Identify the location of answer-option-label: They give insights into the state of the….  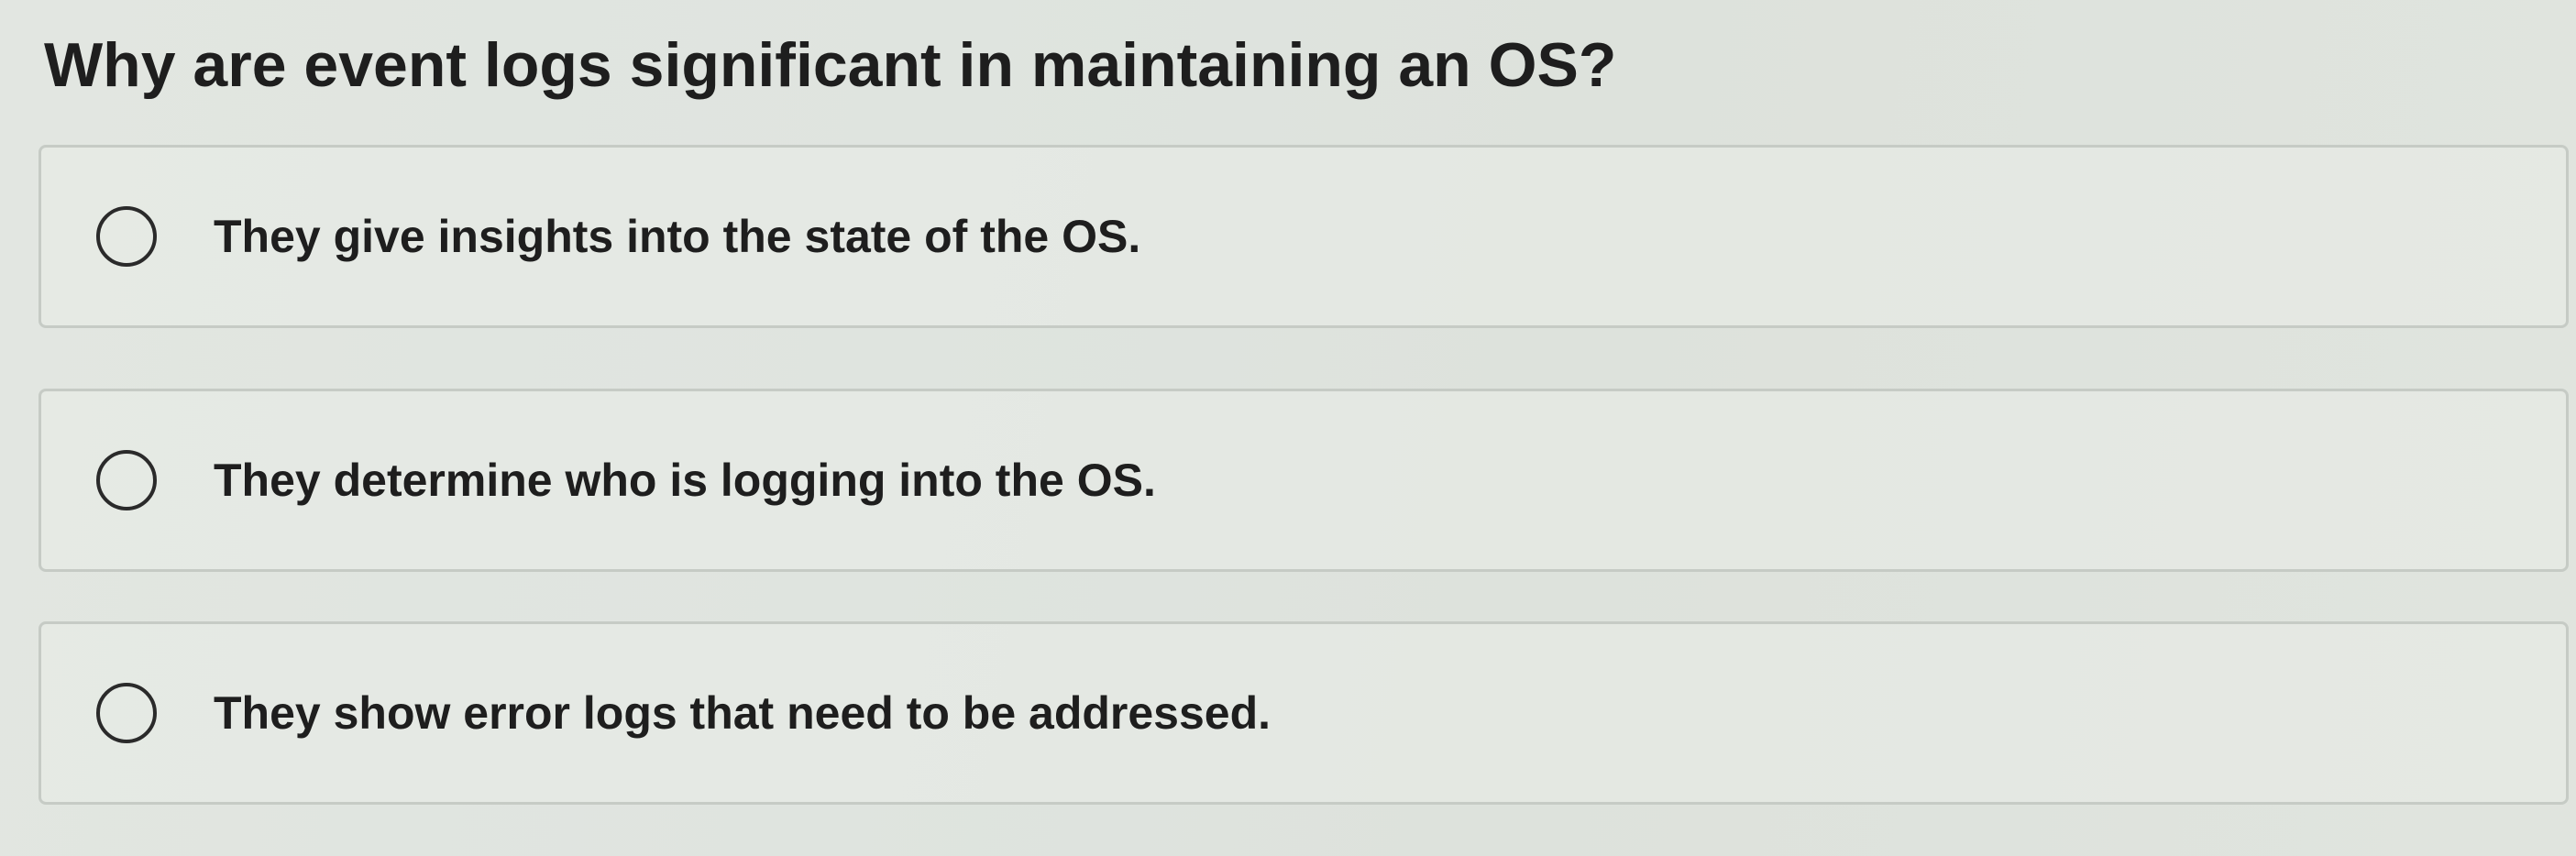
(678, 236).